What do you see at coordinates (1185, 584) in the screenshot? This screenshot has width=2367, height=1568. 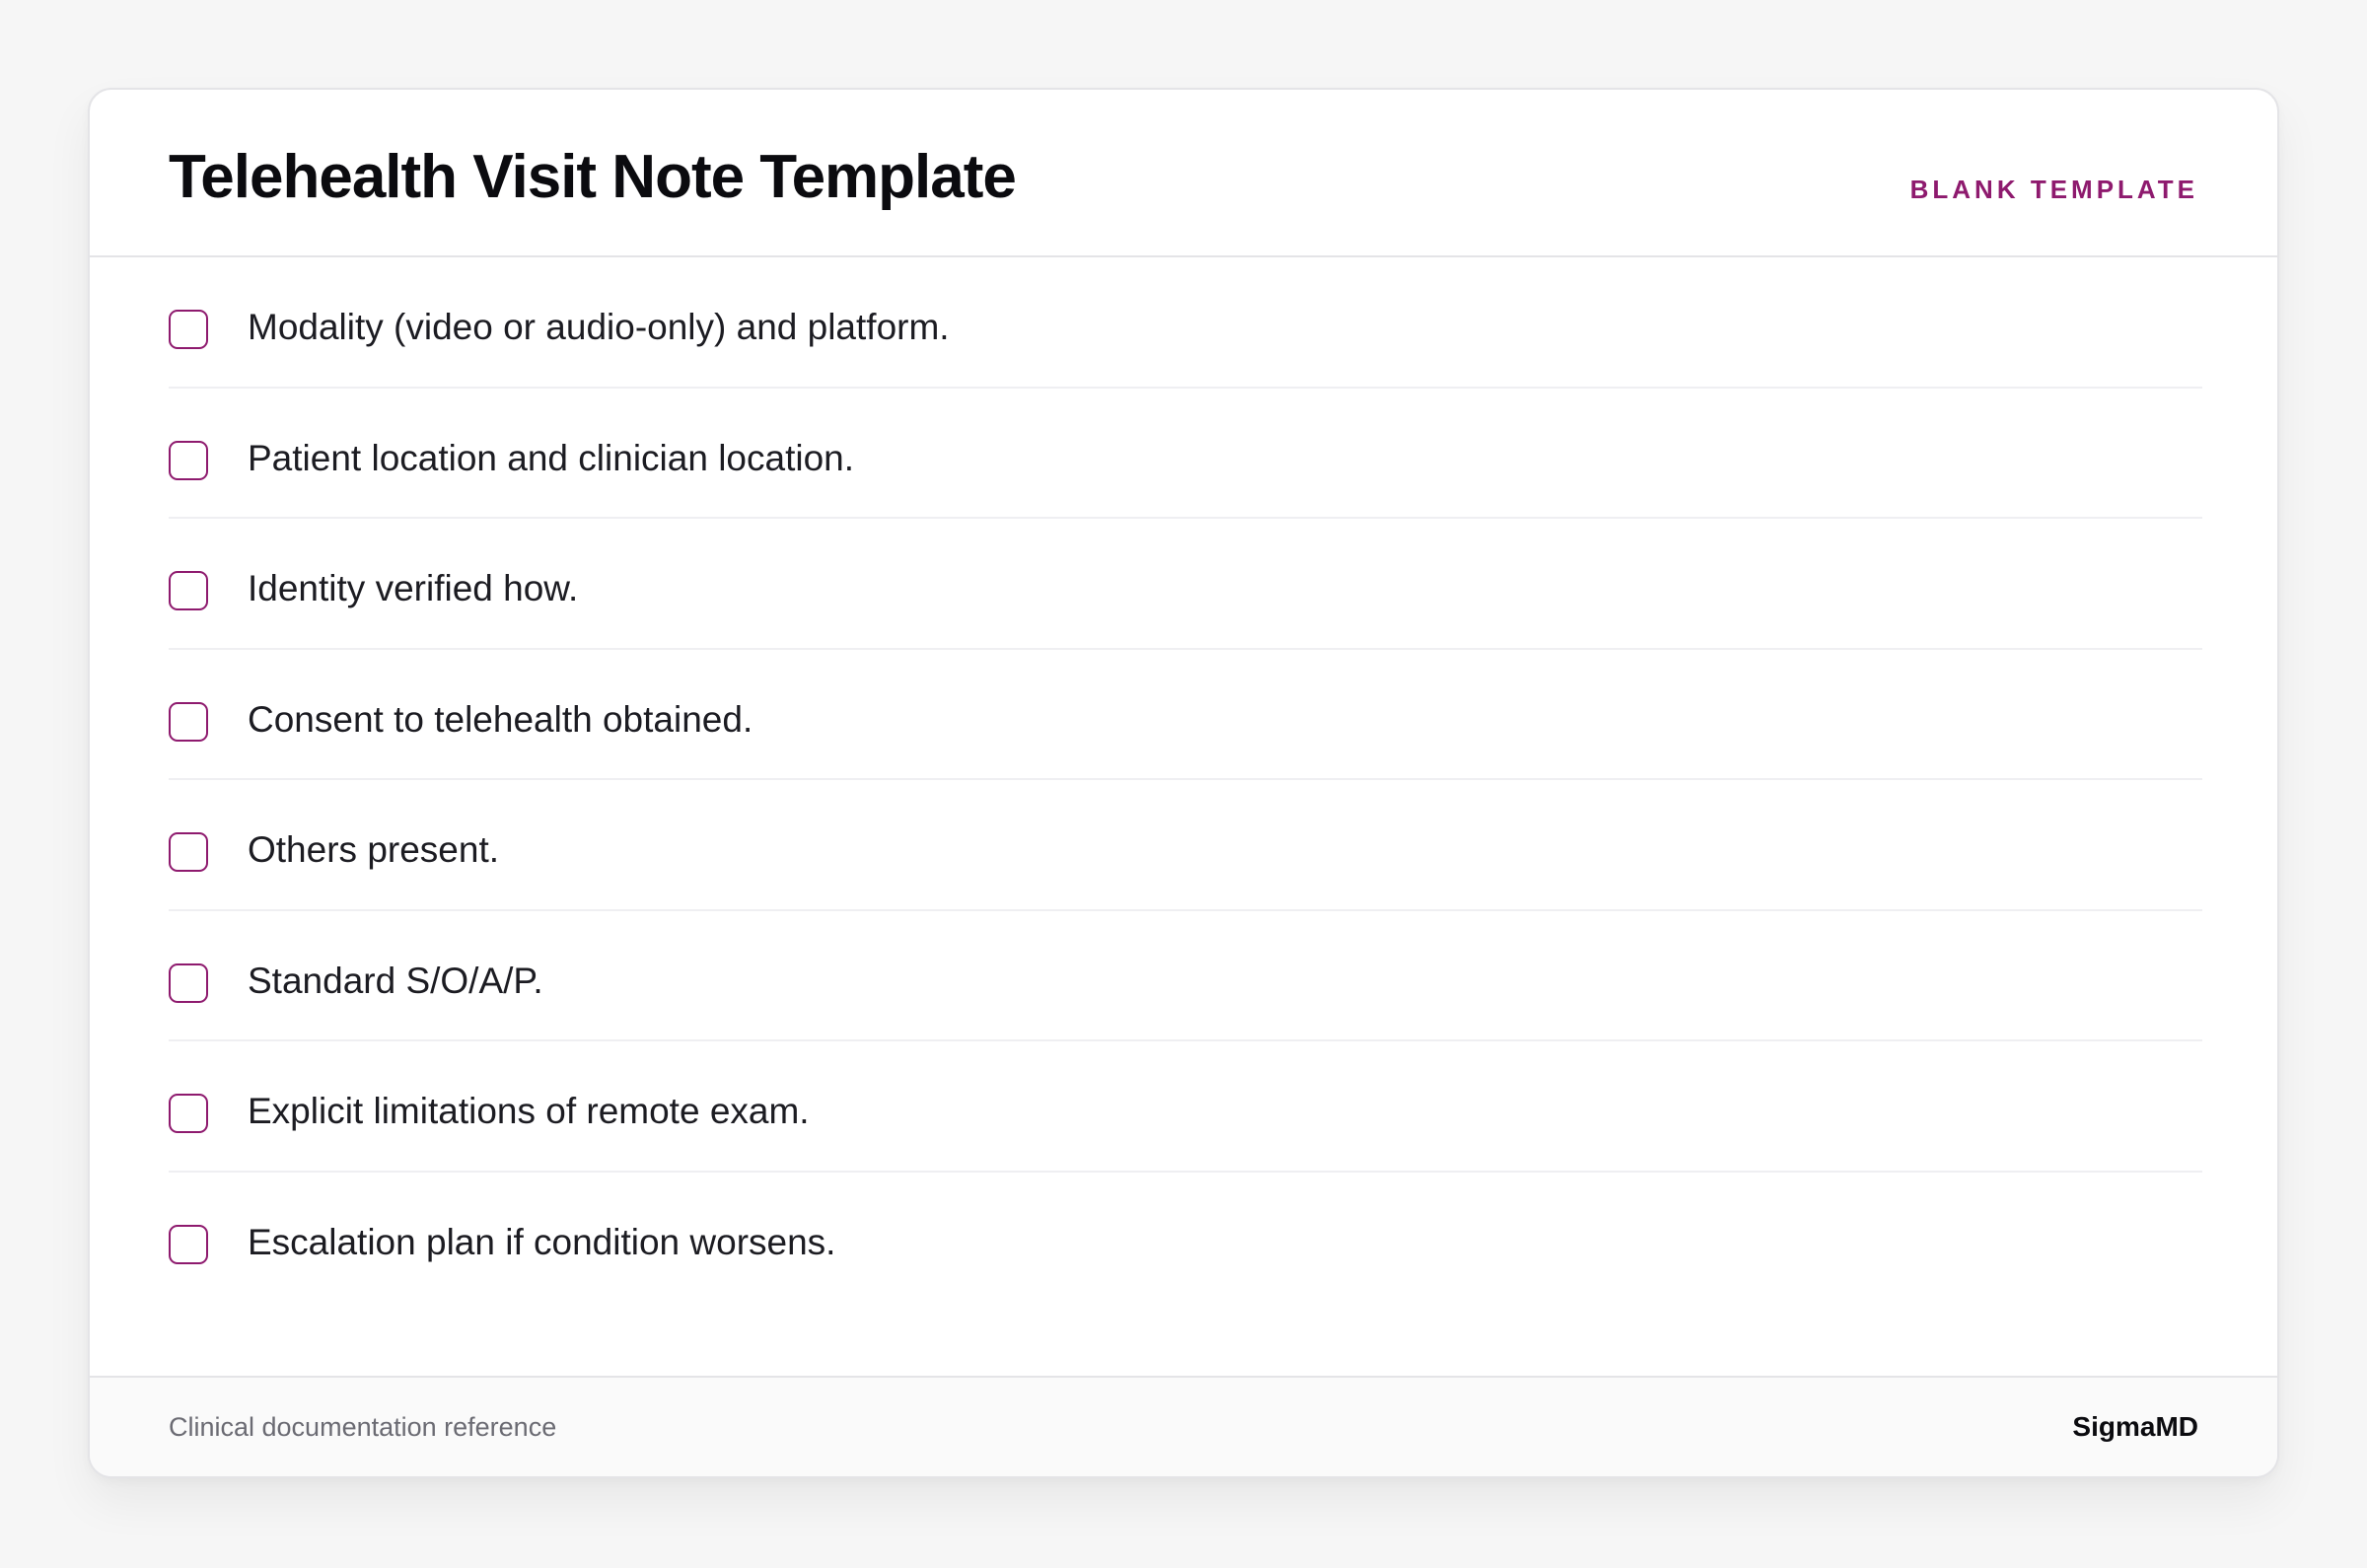 I see `checklist-item: Identity verified how.` at bounding box center [1185, 584].